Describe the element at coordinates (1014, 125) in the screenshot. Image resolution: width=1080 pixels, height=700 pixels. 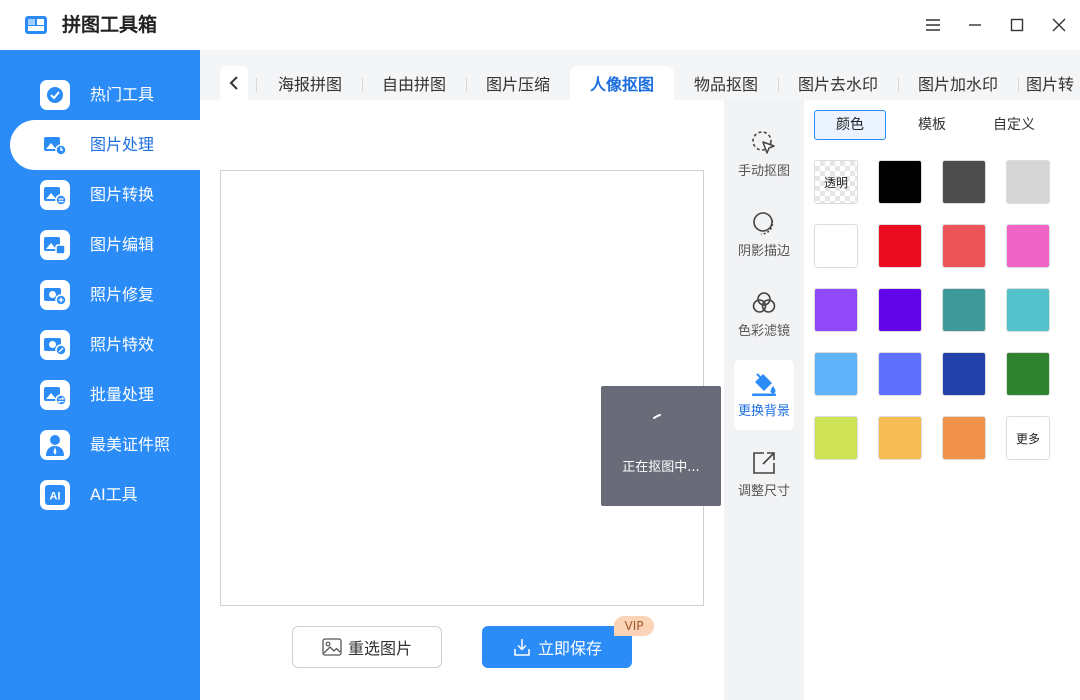
I see `tab-custom: 自定义` at that location.